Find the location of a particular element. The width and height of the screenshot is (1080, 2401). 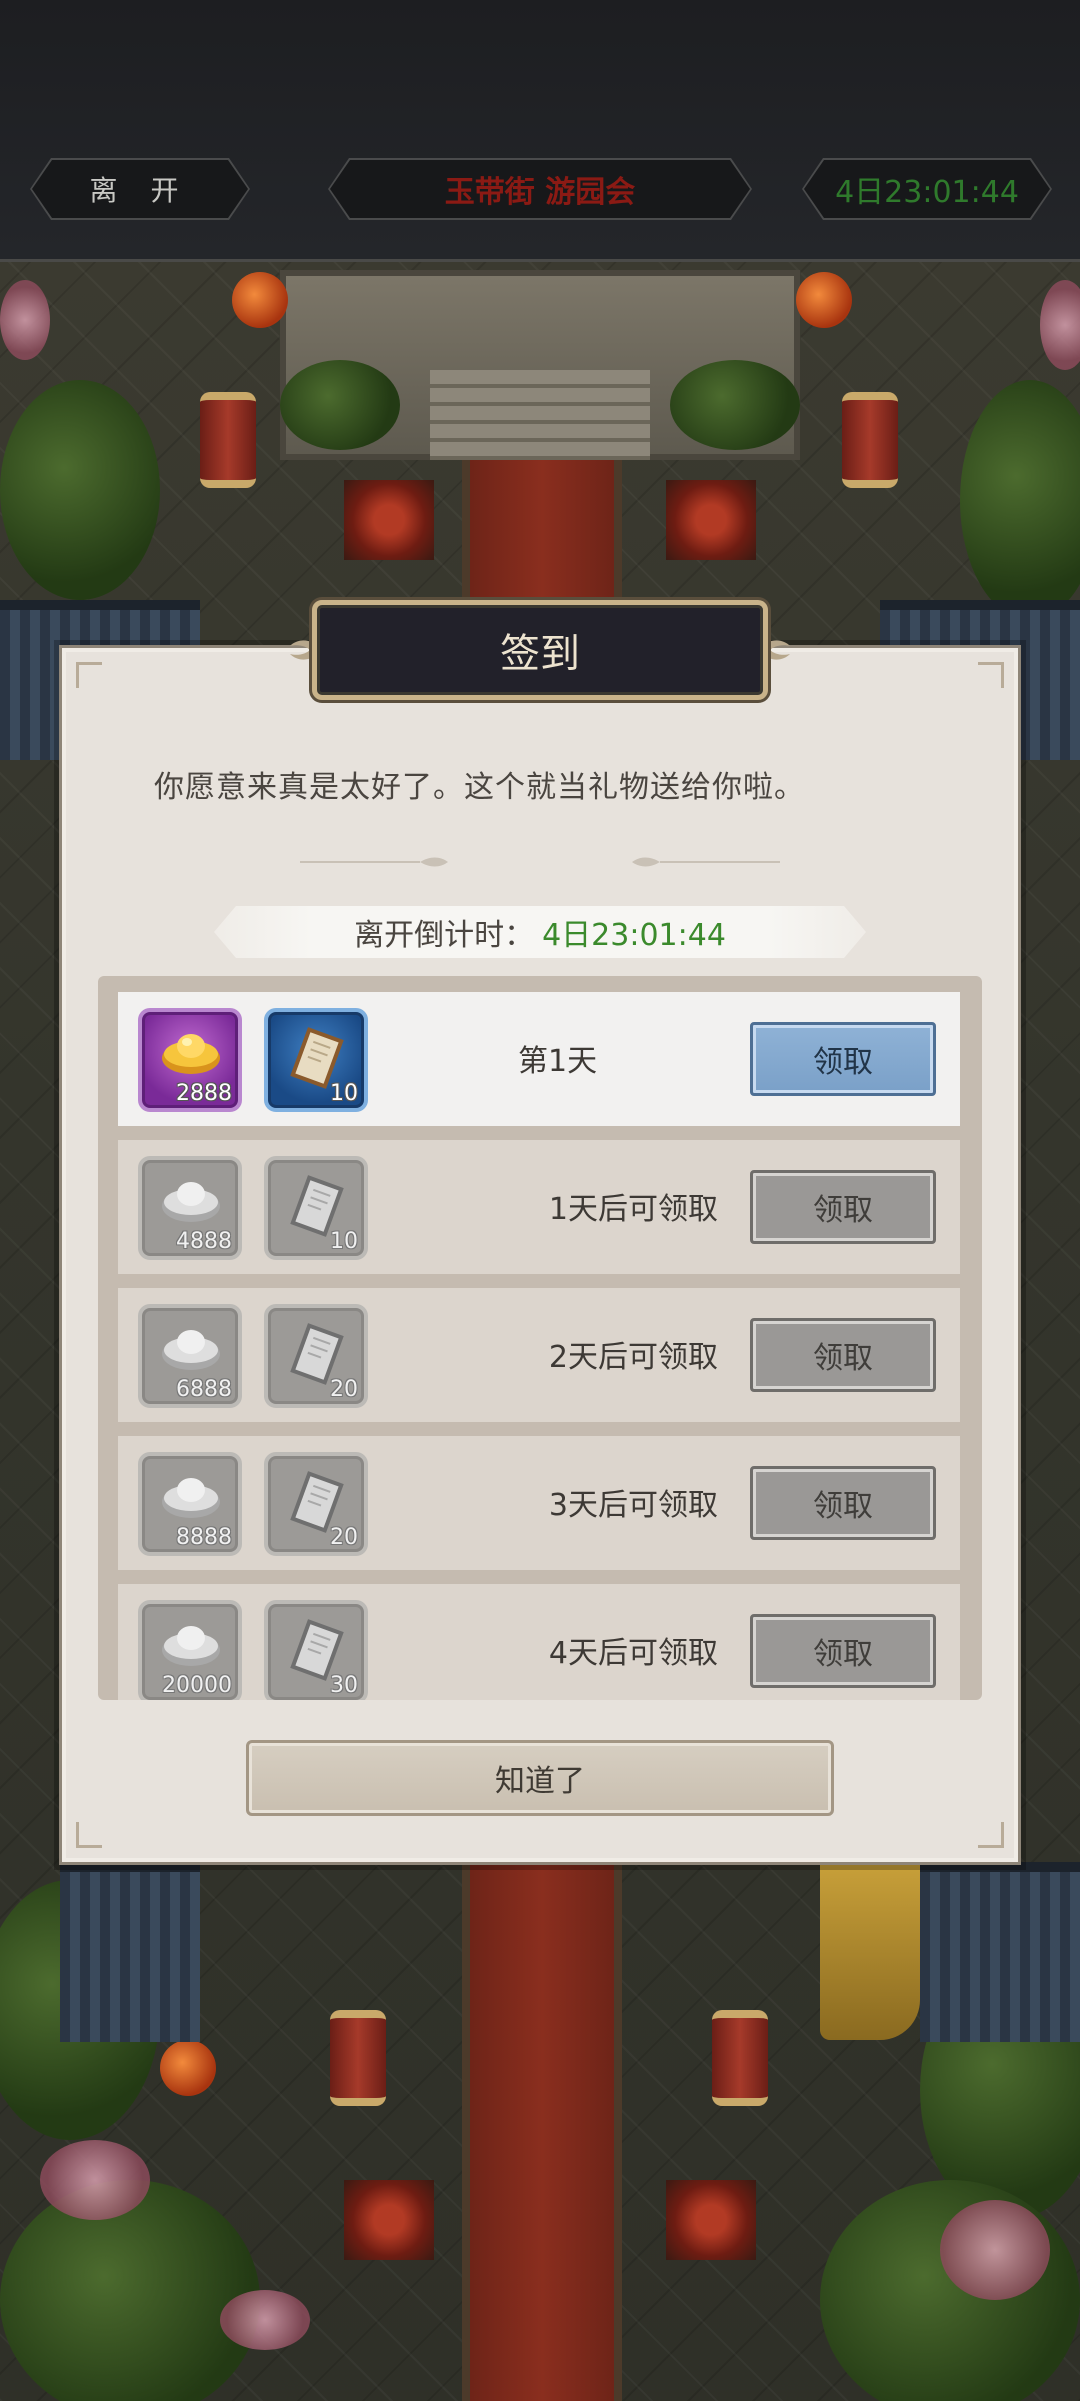

gate-steps is located at coordinates (540, 415).